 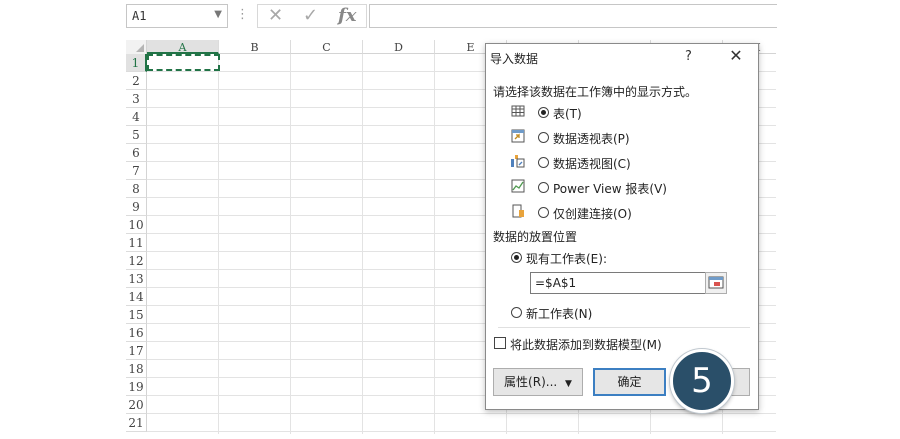 What do you see at coordinates (518, 136) in the screenshot?
I see `pivot-table-icon` at bounding box center [518, 136].